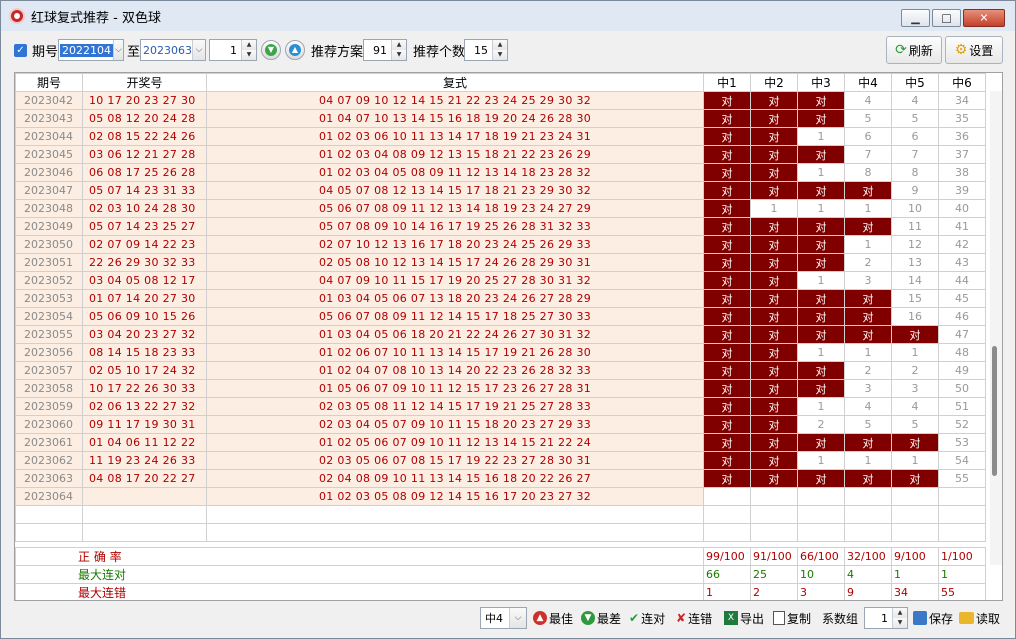 This screenshot has width=1016, height=639. What do you see at coordinates (920, 50) in the screenshot?
I see `refresh-label: 刷新` at bounding box center [920, 50].